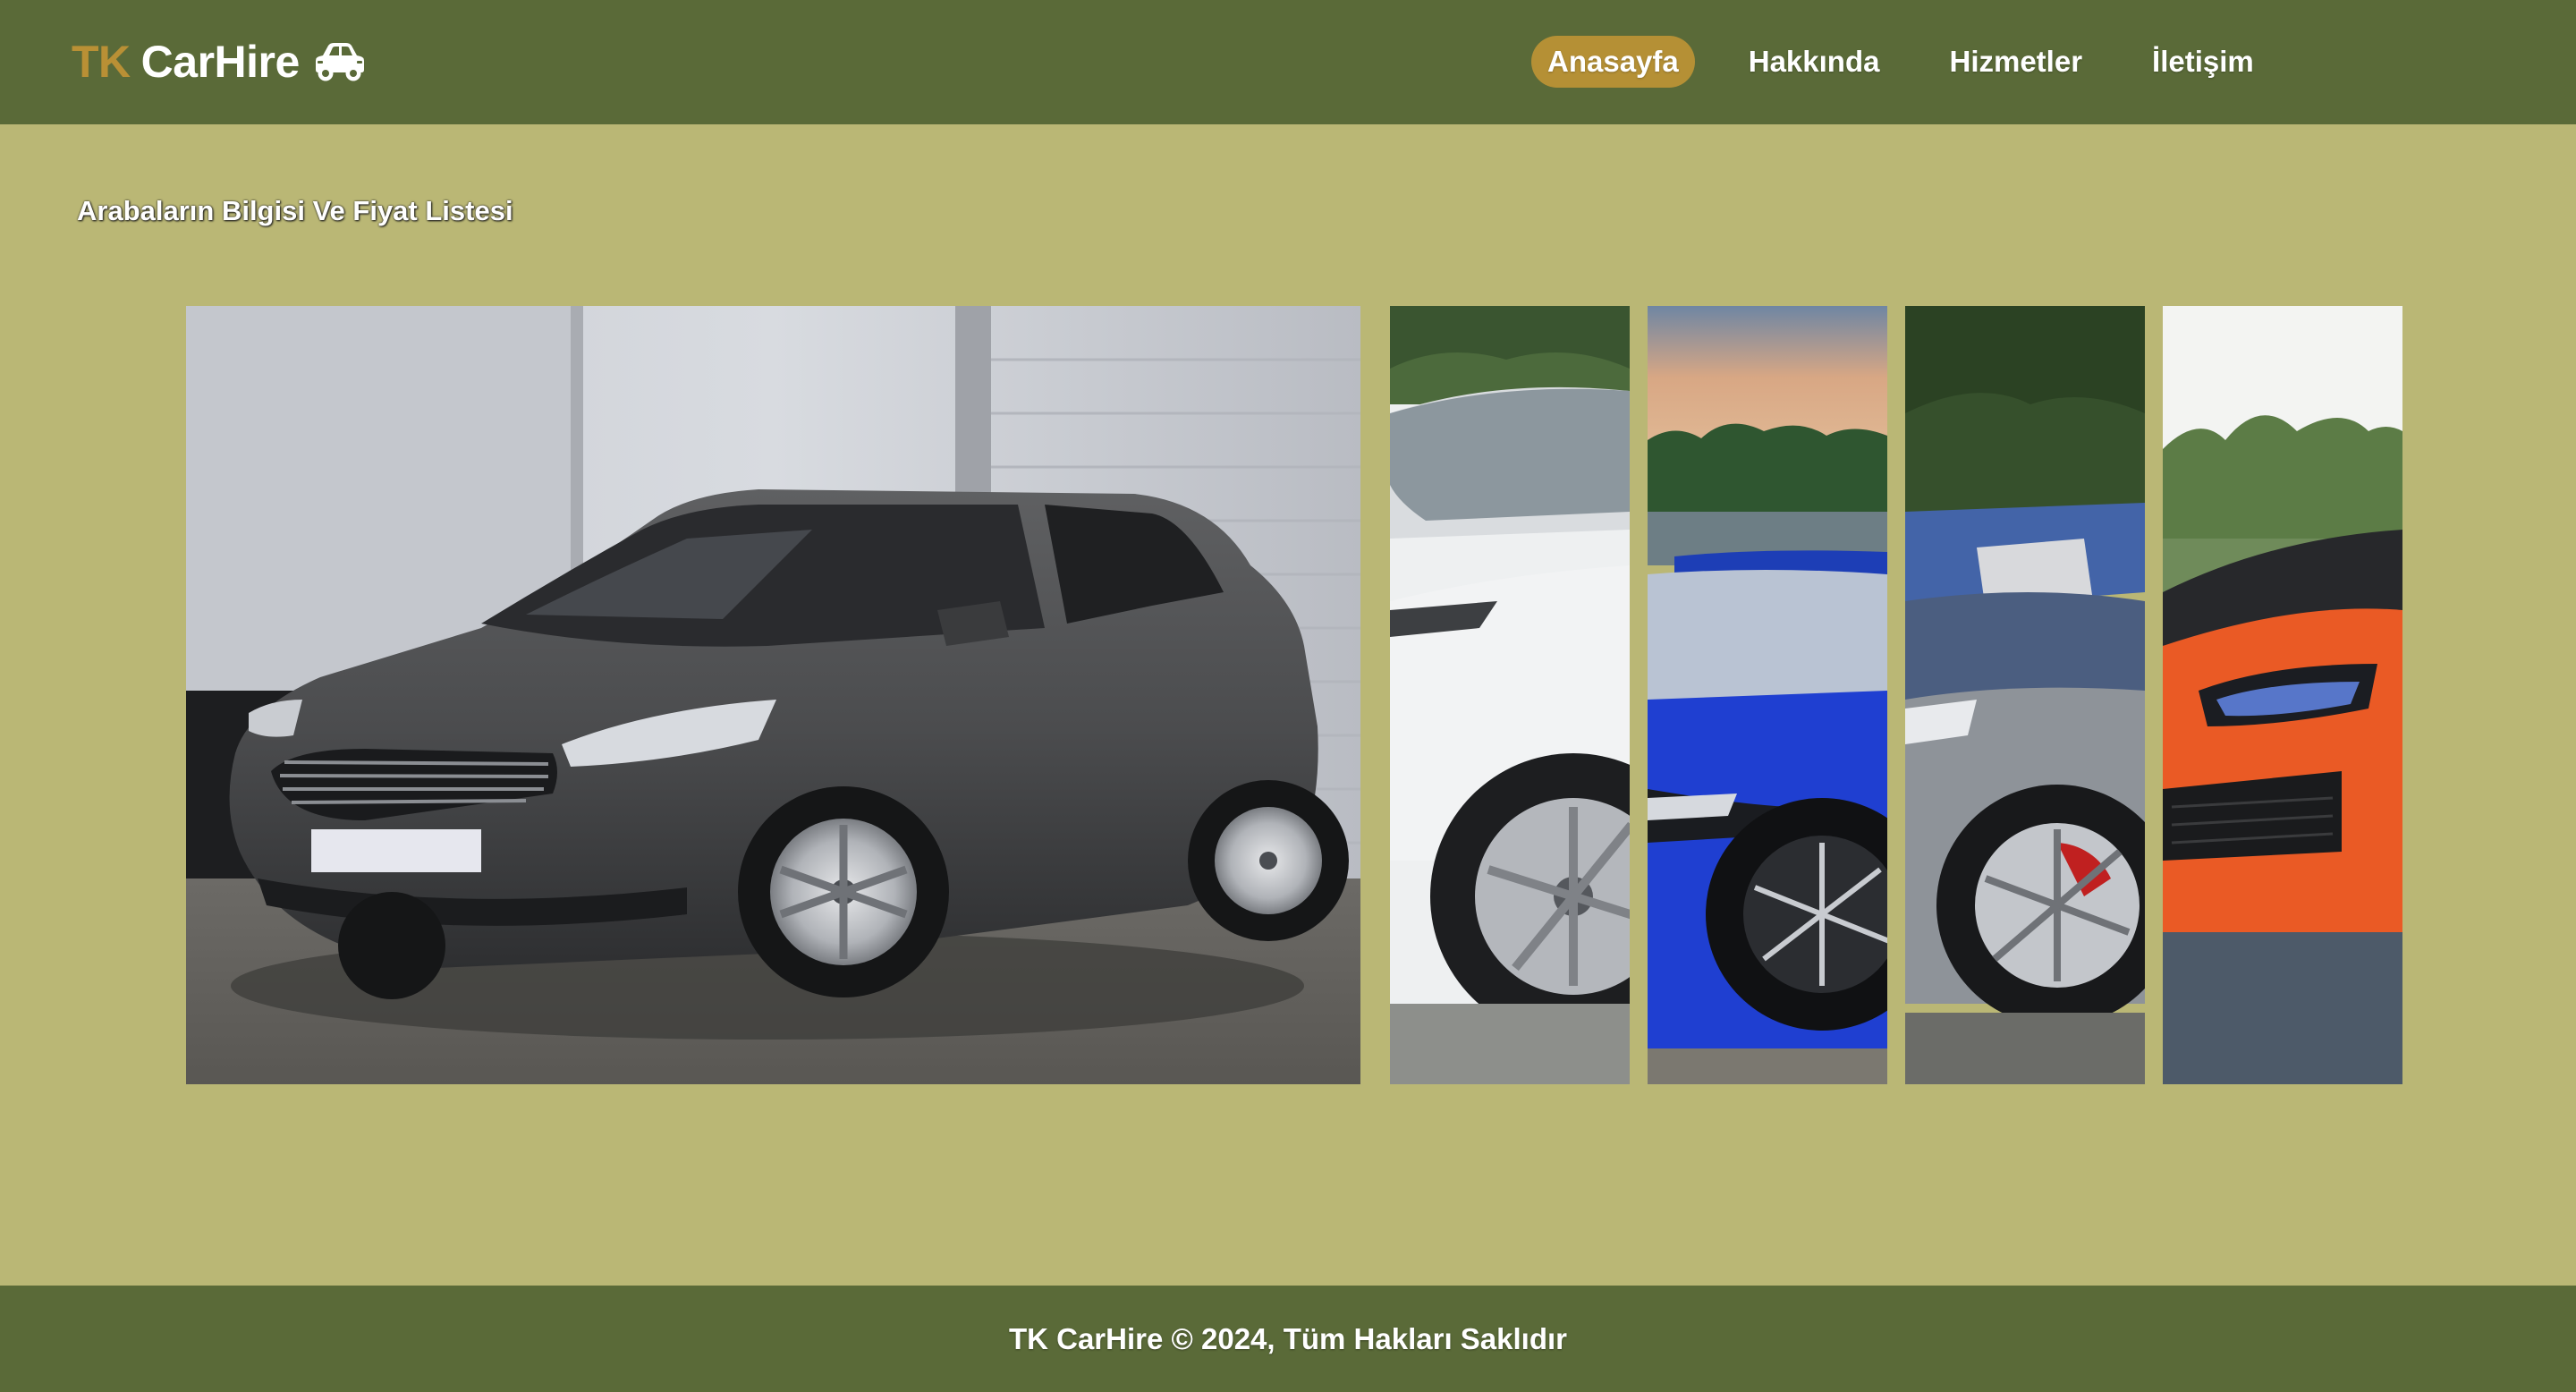  Describe the element at coordinates (1613, 62) in the screenshot. I see `nav-link-anasayfa: Anasayfa` at that location.